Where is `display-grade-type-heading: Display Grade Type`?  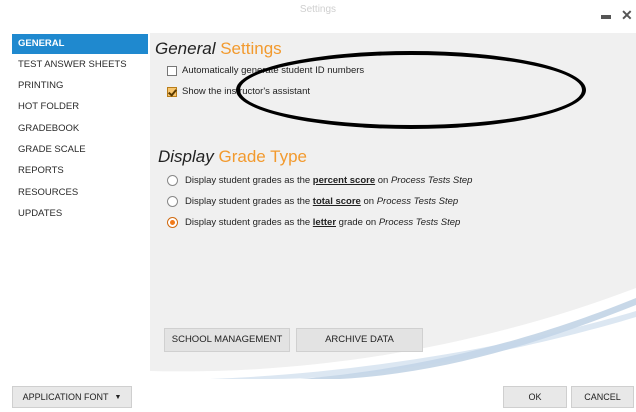 display-grade-type-heading: Display Grade Type is located at coordinates (232, 157).